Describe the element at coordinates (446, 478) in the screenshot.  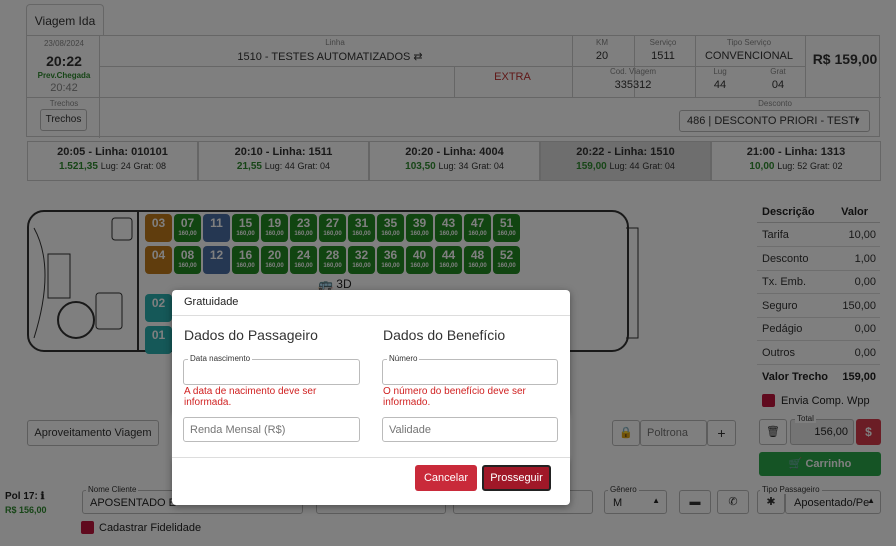
I see `cancel-button: Cancelar` at that location.